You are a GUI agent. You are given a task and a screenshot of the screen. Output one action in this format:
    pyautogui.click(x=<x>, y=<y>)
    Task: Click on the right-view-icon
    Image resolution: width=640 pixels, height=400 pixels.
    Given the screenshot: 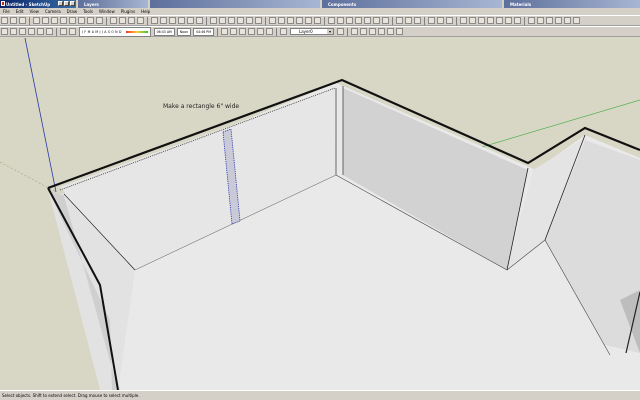 What is the action you would take?
    pyautogui.click(x=558, y=20)
    